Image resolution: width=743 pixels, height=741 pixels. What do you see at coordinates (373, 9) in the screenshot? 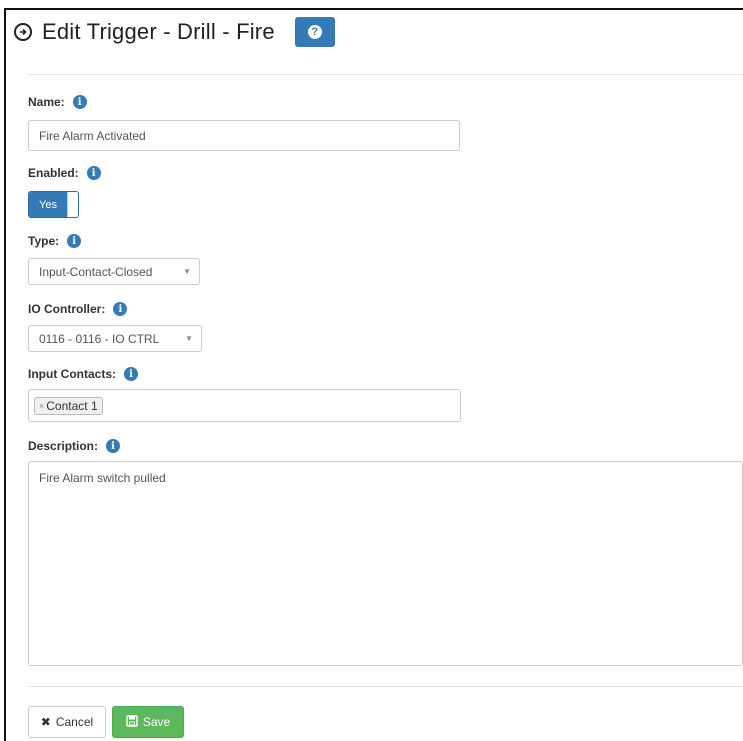
I see `frame-top-border` at bounding box center [373, 9].